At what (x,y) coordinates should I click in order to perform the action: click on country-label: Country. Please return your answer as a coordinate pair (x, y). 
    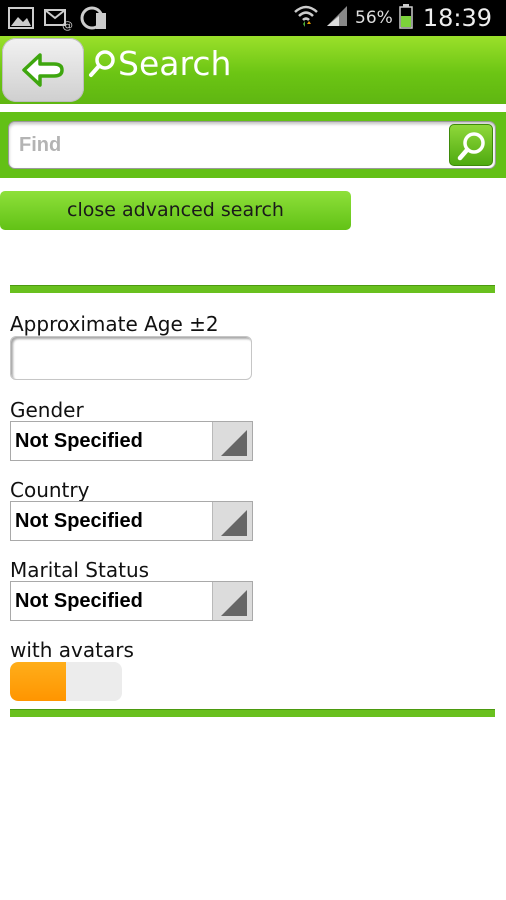
    Looking at the image, I should click on (50, 490).